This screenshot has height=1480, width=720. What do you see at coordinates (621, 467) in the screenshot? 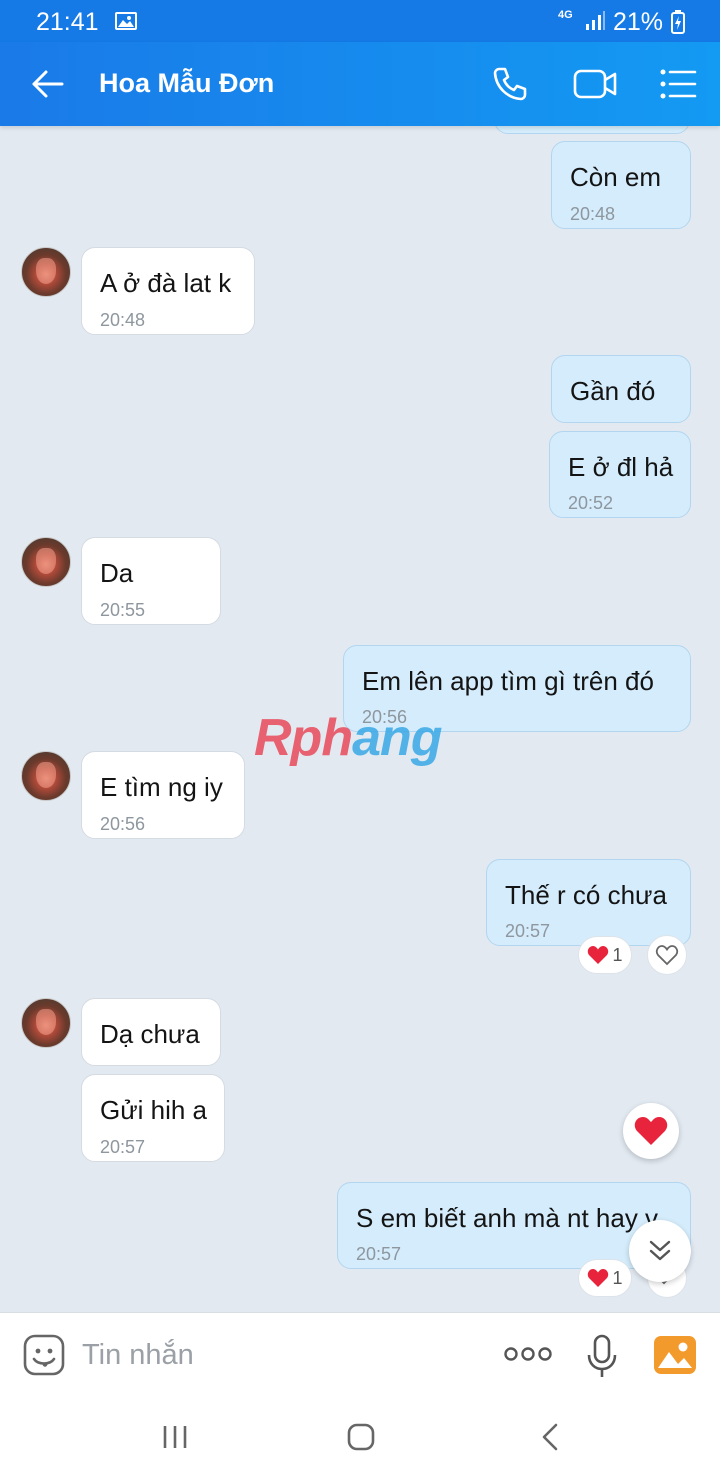
I see `message-text: E ở đl hả` at bounding box center [621, 467].